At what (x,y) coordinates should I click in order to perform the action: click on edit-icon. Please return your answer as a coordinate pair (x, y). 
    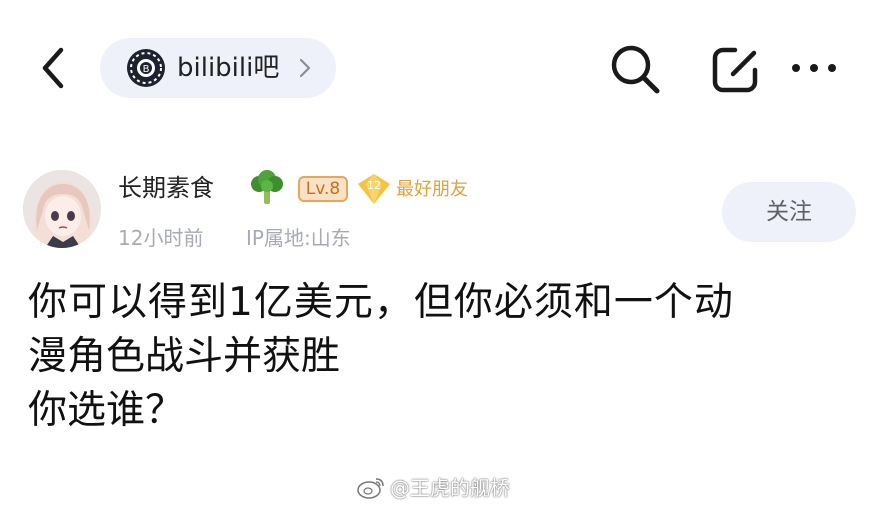
    Looking at the image, I should click on (735, 70).